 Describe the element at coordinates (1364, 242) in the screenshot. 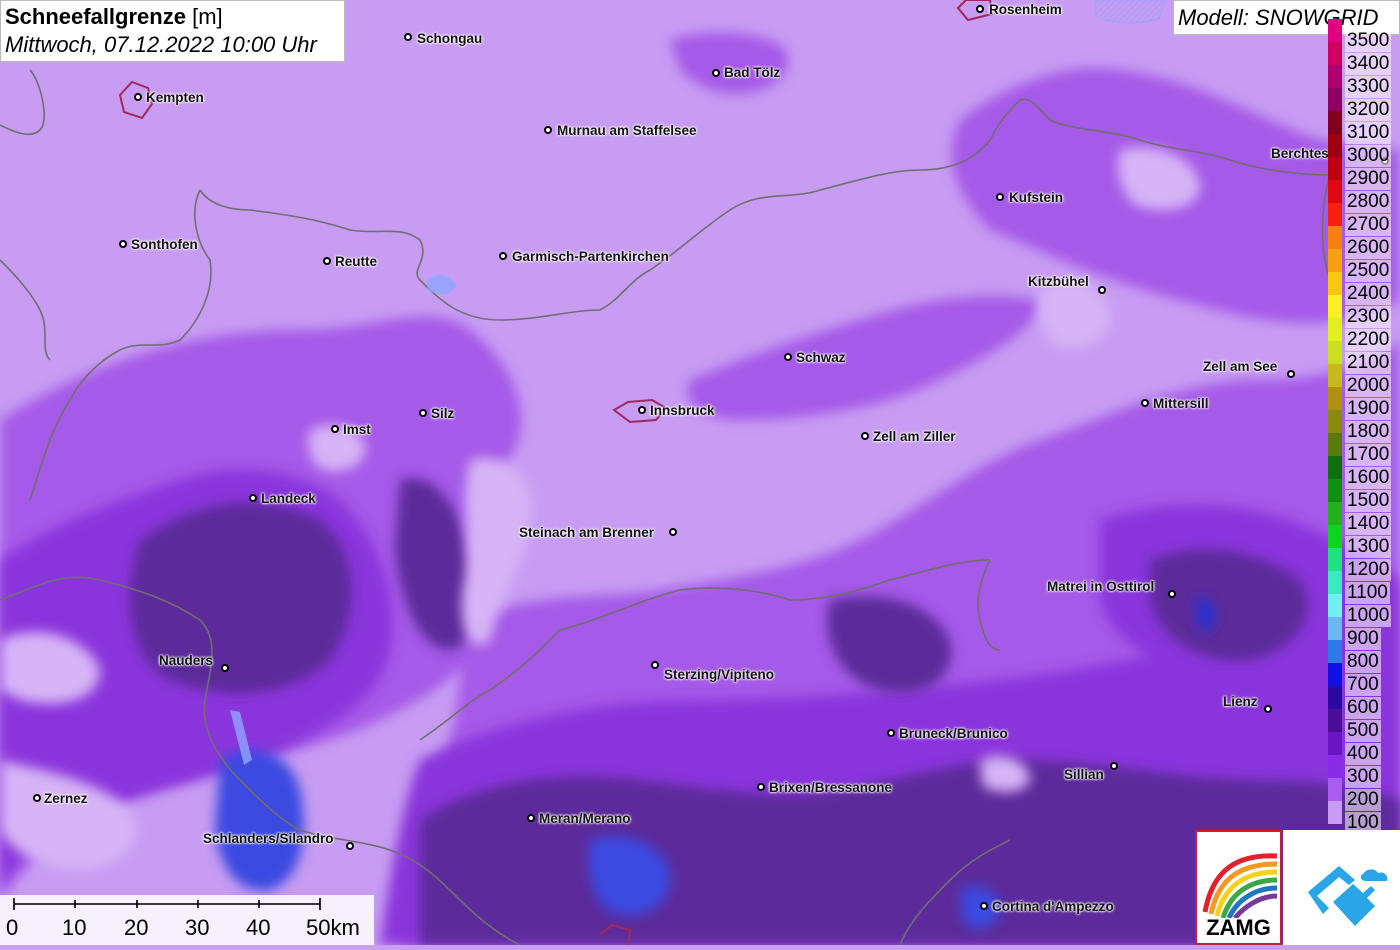

I see `legend-row: 2600` at that location.